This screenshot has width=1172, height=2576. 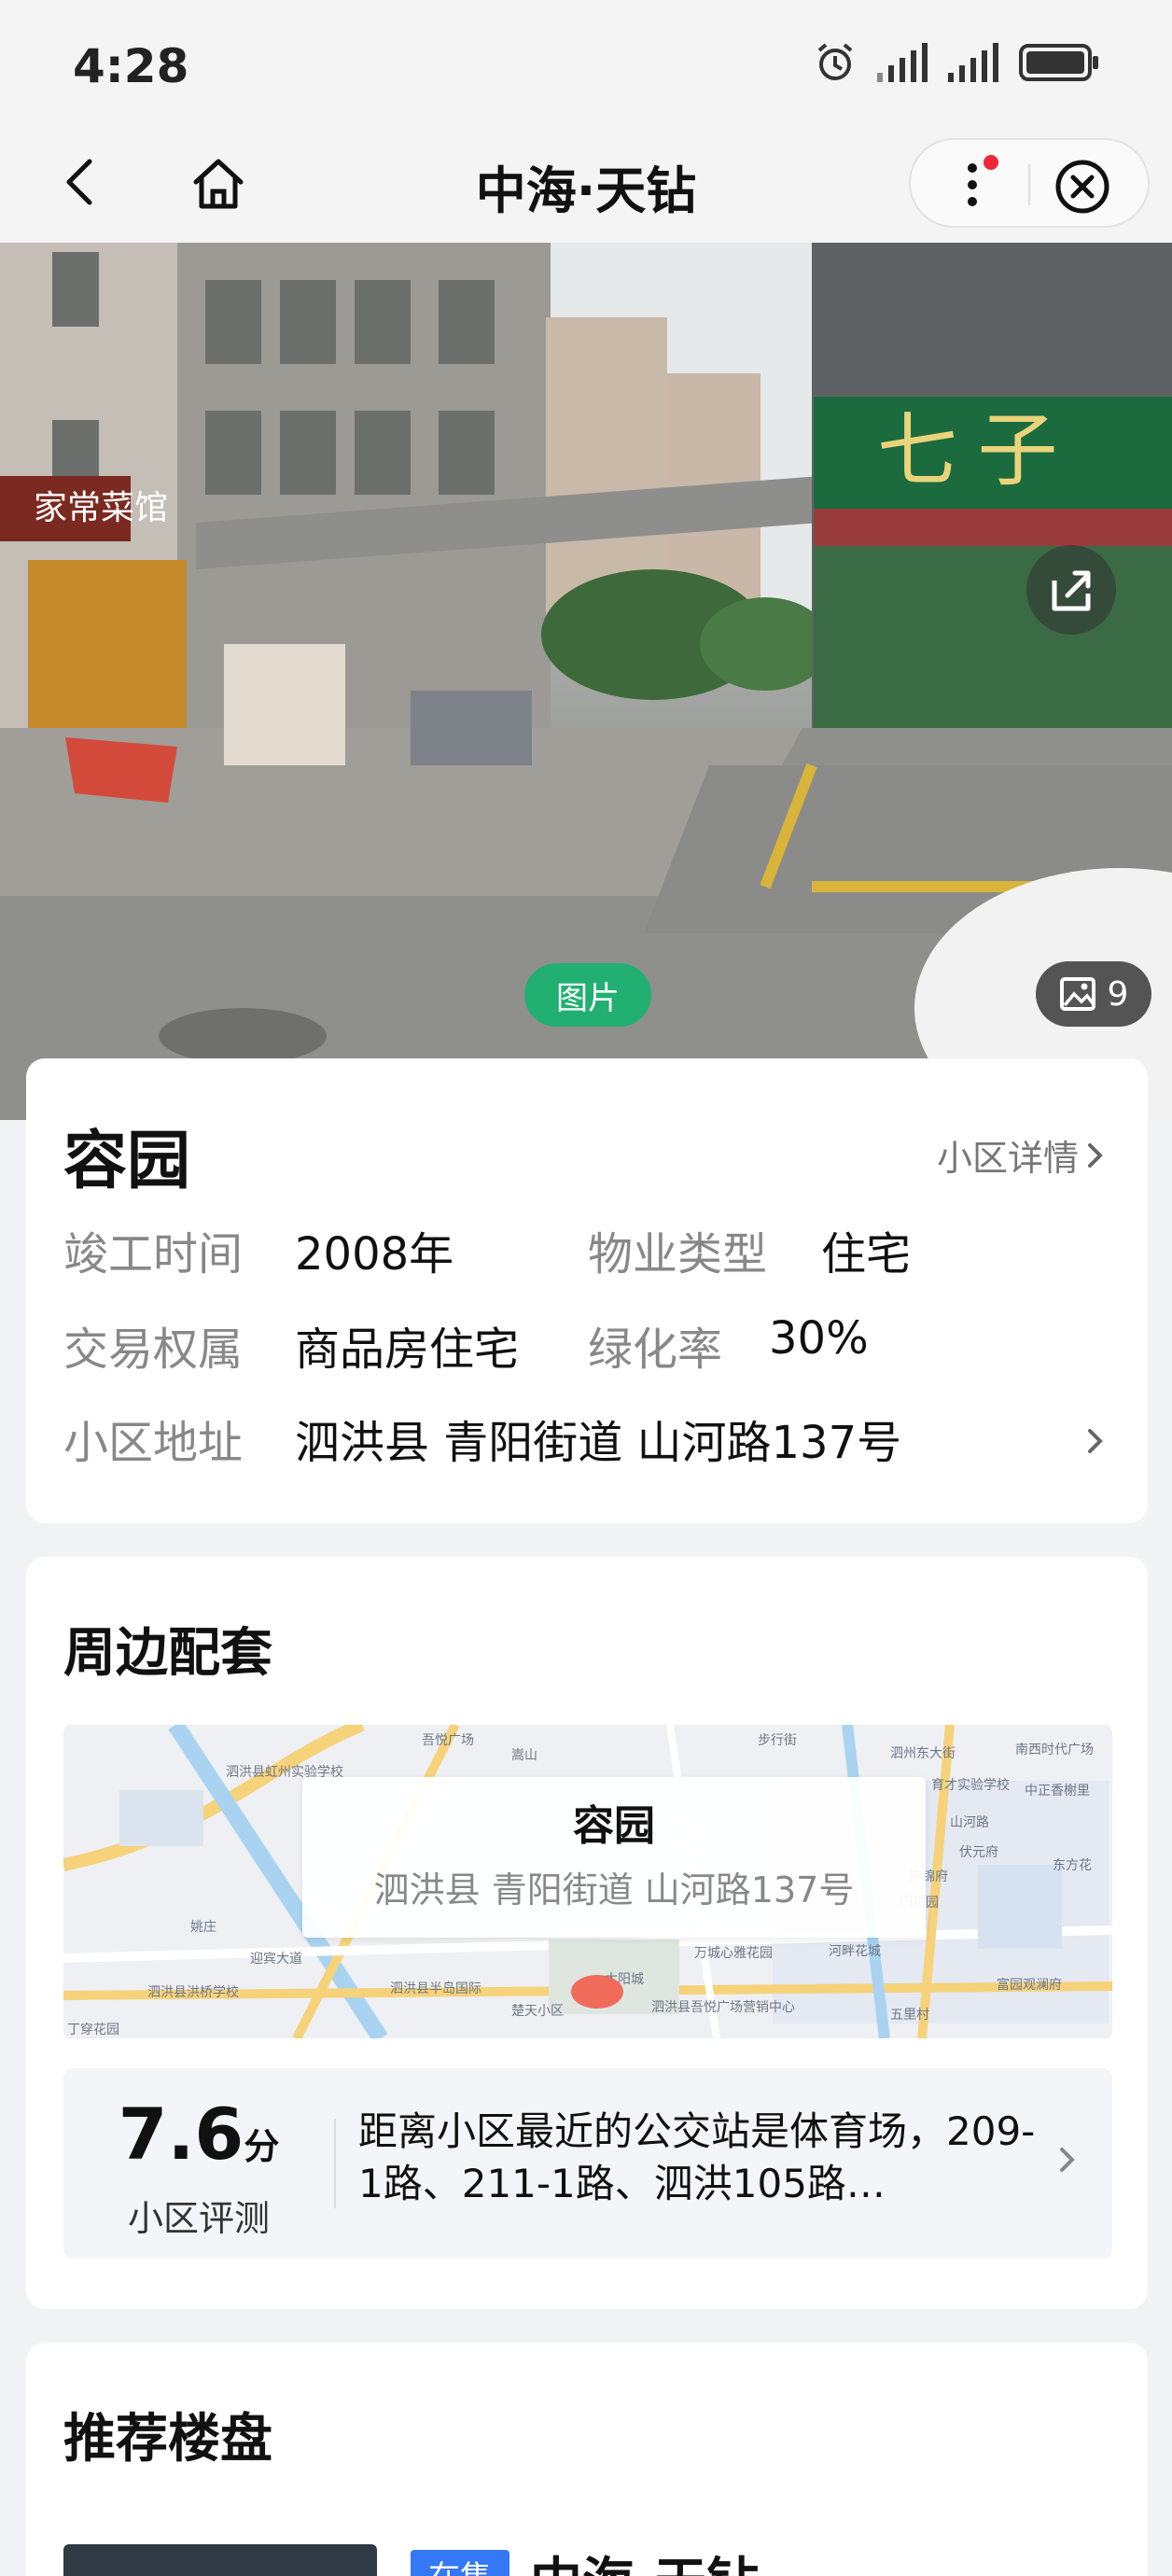 What do you see at coordinates (537, 2012) in the screenshot?
I see `map-label: 楚天小区` at bounding box center [537, 2012].